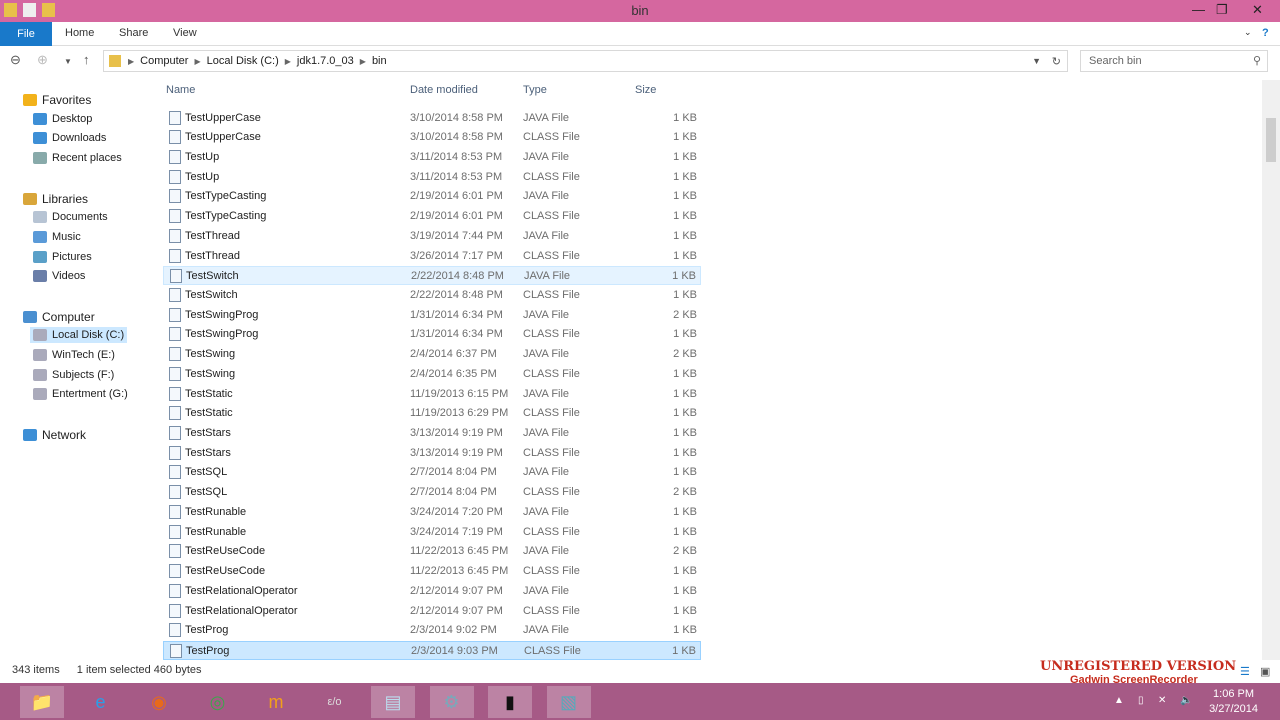  What do you see at coordinates (80, 394) in the screenshot?
I see `sidebar-item-entertment-g: Entertment (G:)` at bounding box center [80, 394].